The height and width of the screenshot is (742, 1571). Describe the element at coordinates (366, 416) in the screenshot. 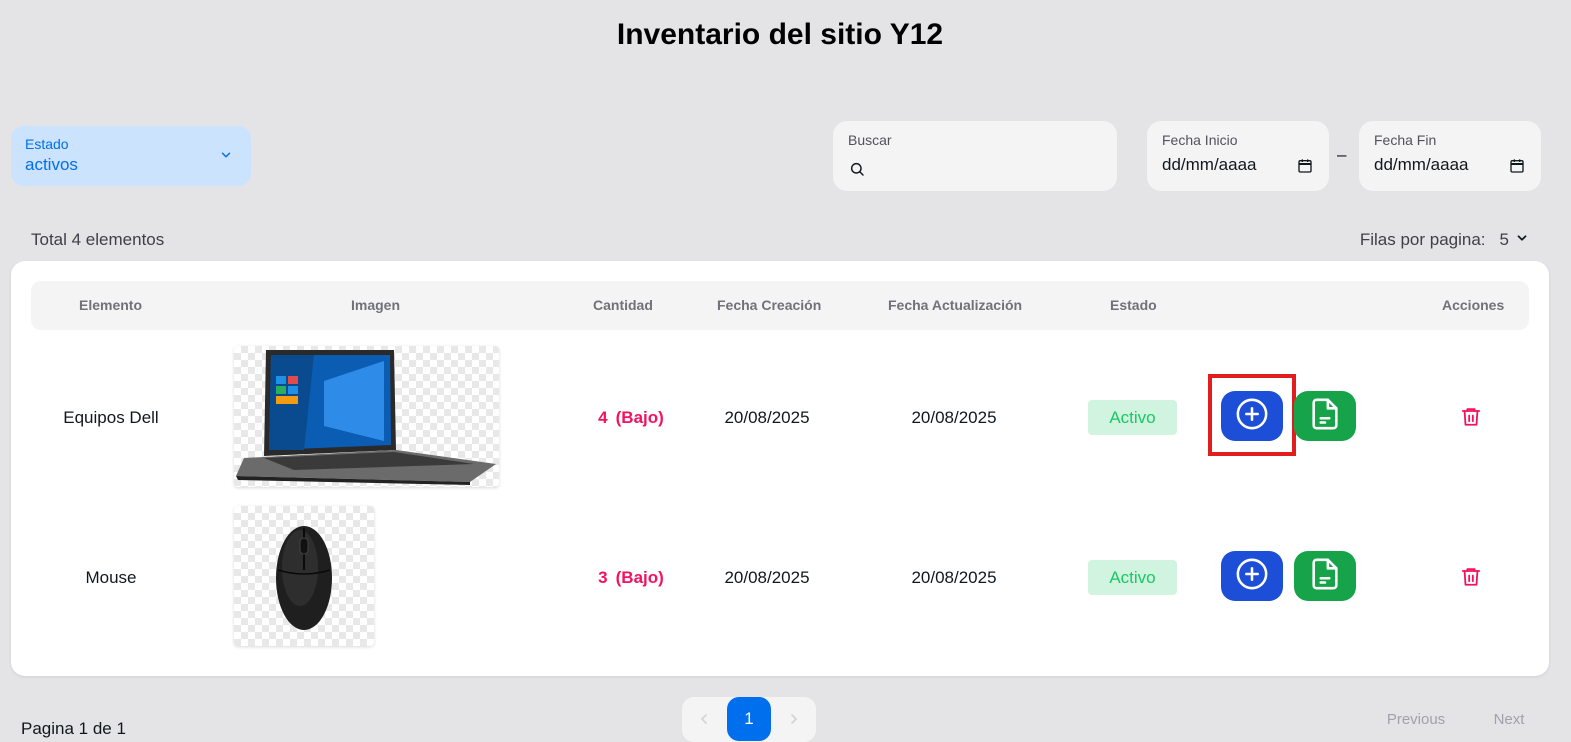

I see `laptop-image` at that location.